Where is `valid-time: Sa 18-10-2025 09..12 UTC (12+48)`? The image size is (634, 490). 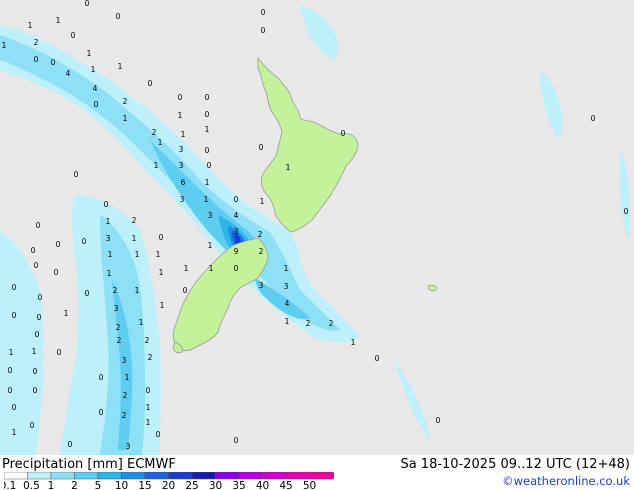 valid-time: Sa 18-10-2025 09..12 UTC (12+48) is located at coordinates (515, 464).